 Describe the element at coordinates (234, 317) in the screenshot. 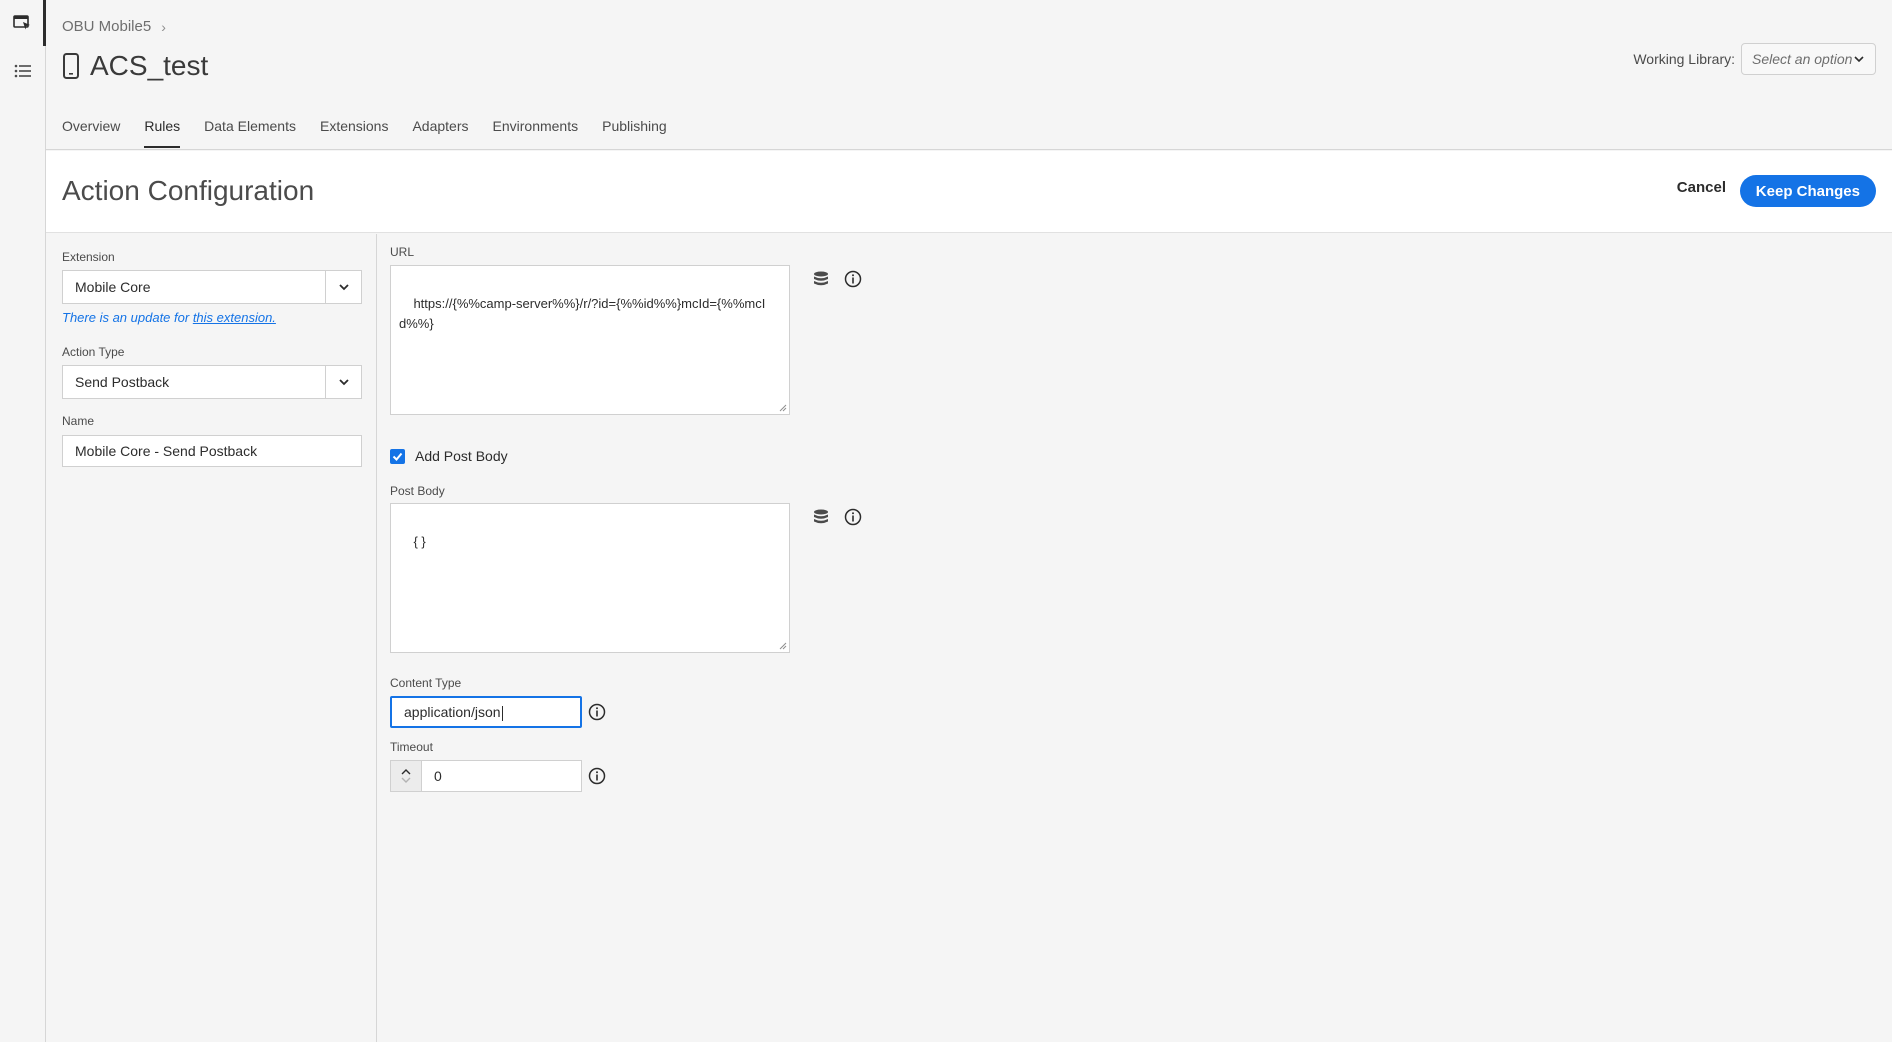

I see `update-extension-link: this extension.` at that location.